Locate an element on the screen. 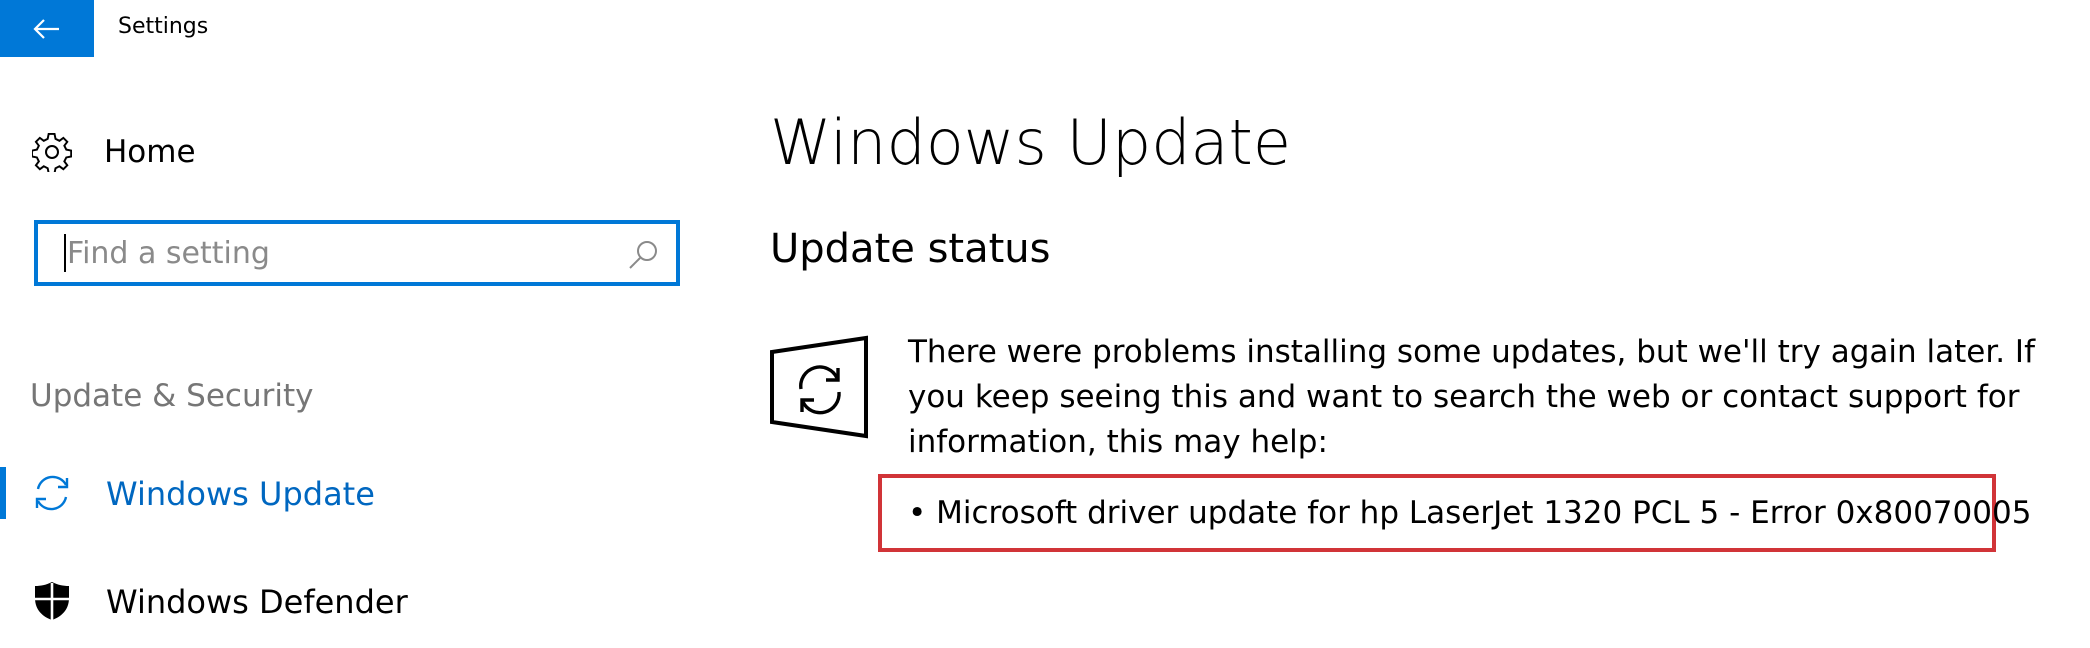  title-bar: Settings is located at coordinates (1045, 28).